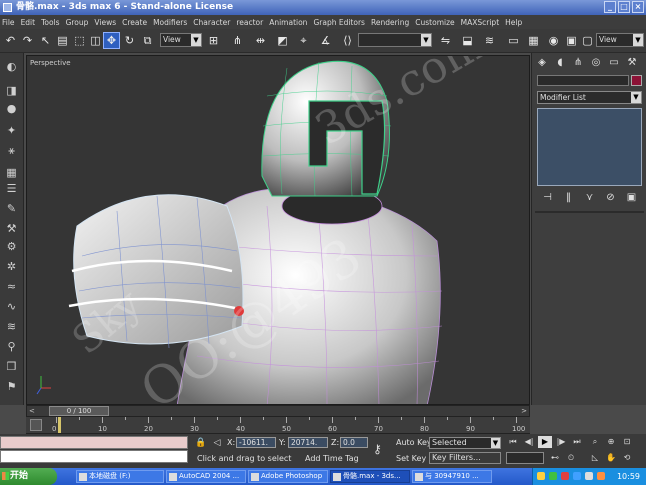  What do you see at coordinates (256, 442) in the screenshot?
I see `x-coordinate-field: -10611.` at bounding box center [256, 442].